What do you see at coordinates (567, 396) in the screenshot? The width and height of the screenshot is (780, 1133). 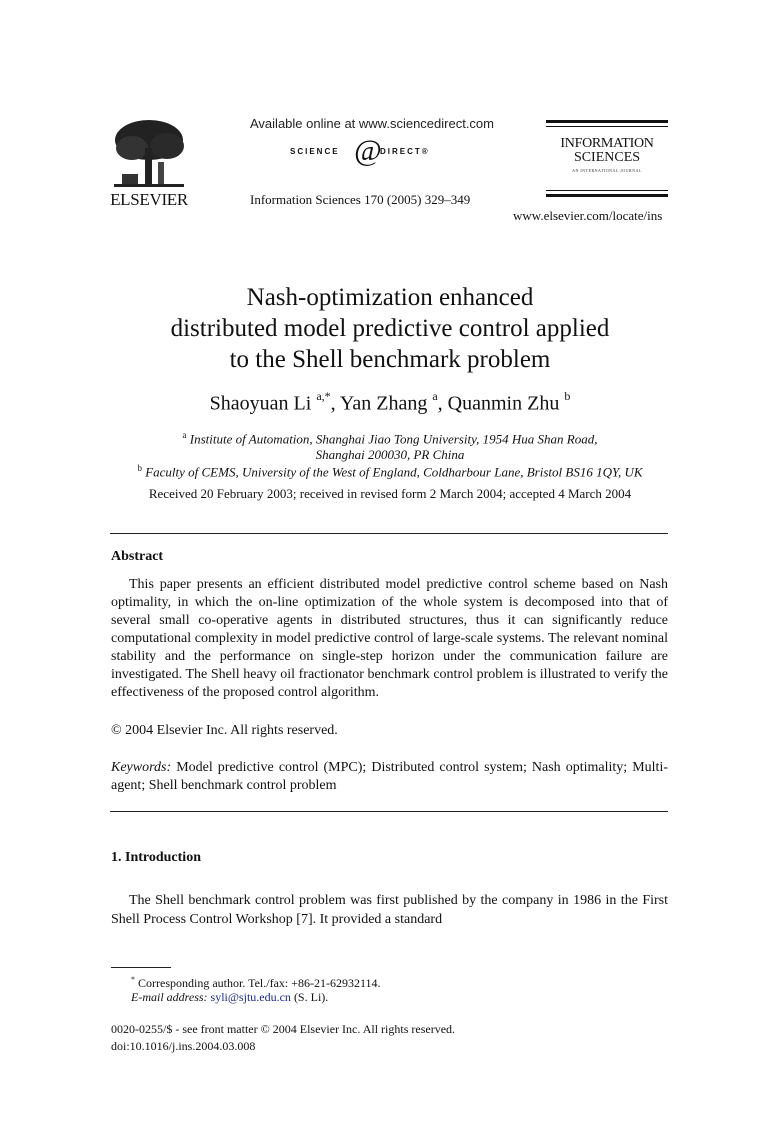 I see `author-affiliation-mark: b` at bounding box center [567, 396].